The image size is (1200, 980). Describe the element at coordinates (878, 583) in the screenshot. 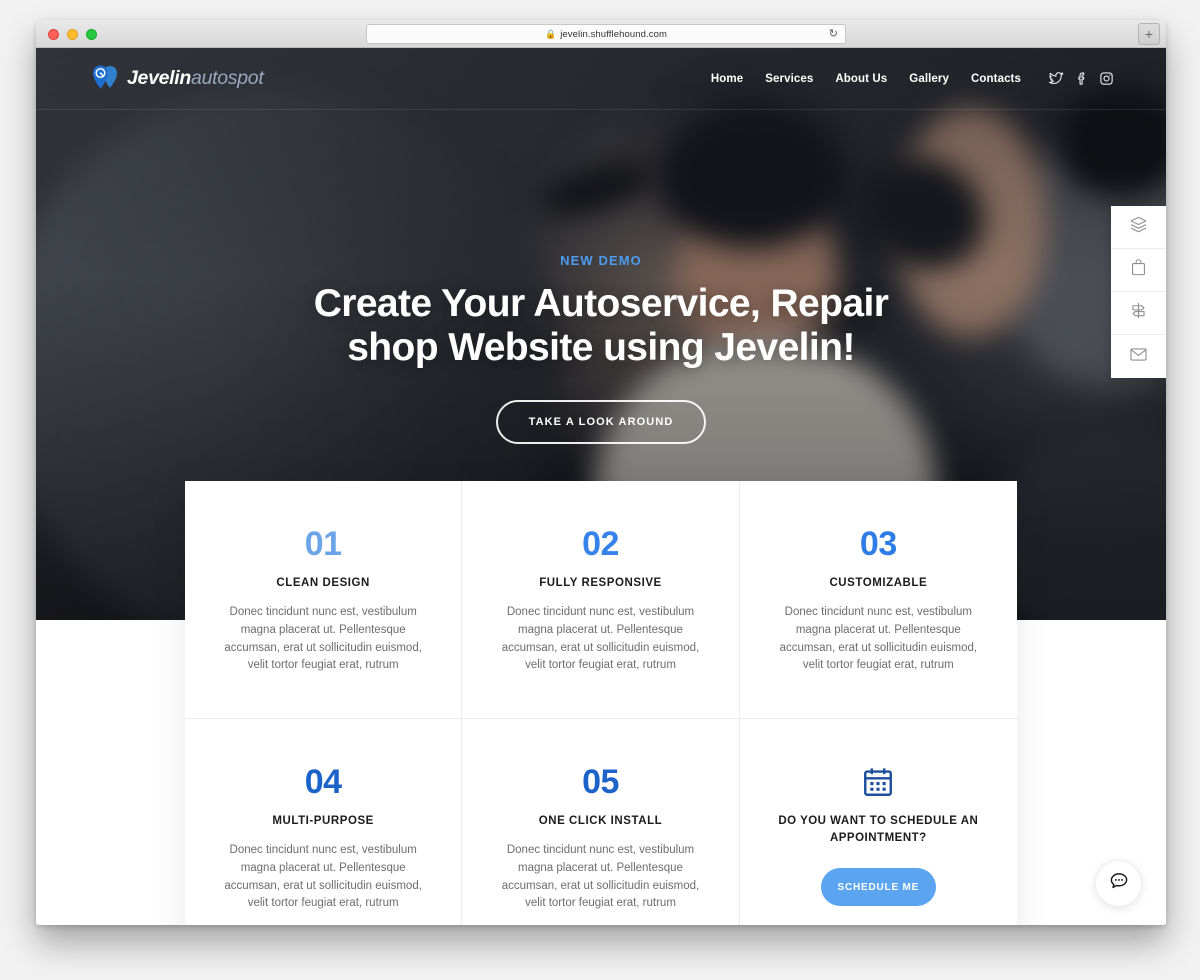

I see `feature-title: CUSTOMIZABLE` at that location.